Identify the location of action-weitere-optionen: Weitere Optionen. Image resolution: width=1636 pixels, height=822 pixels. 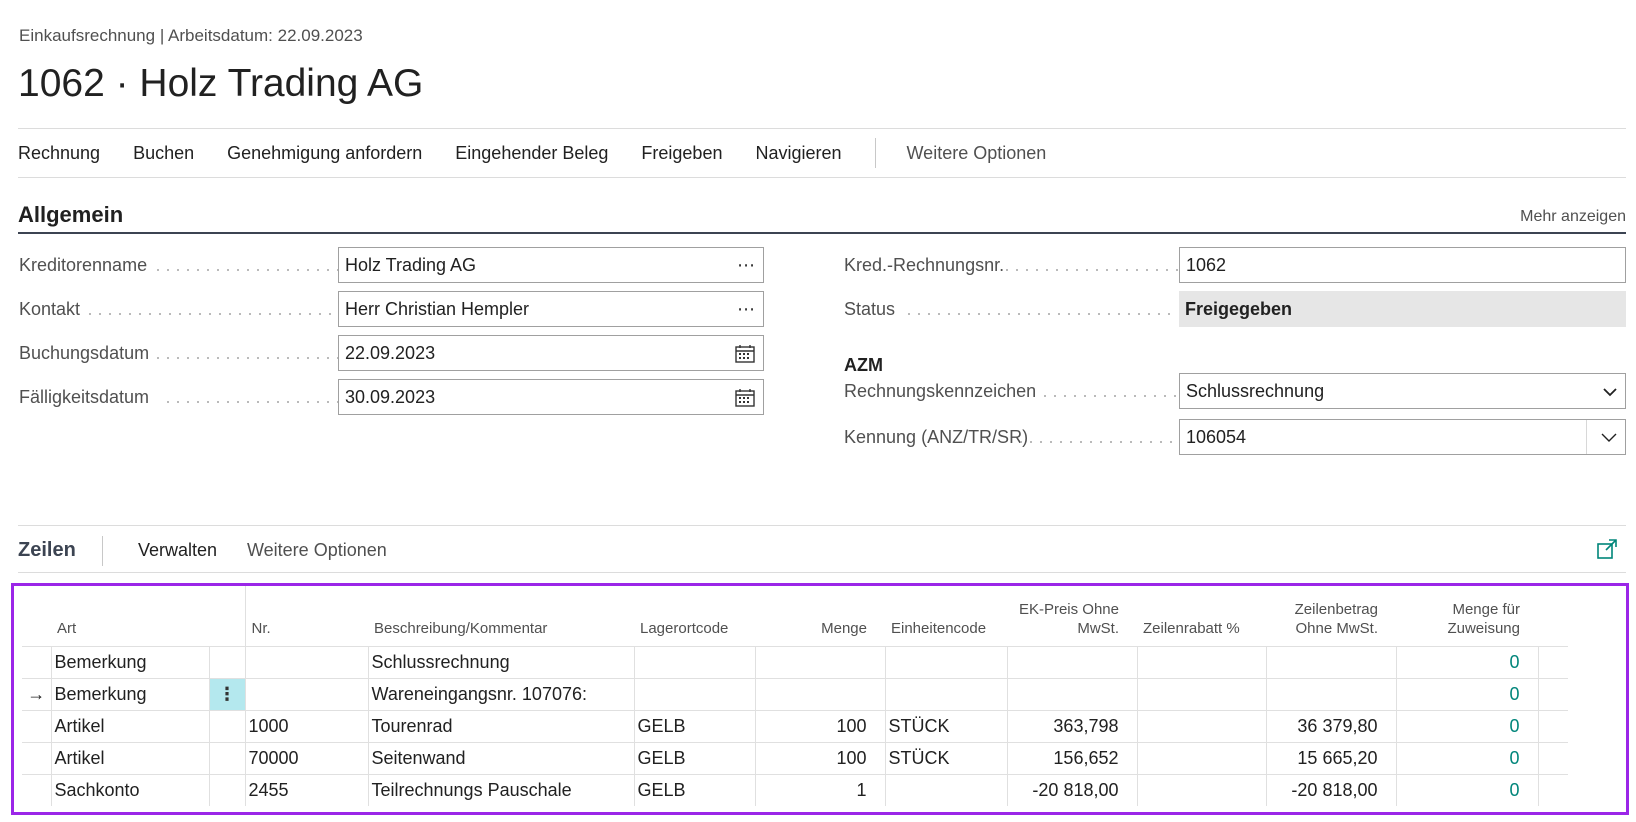
(977, 153).